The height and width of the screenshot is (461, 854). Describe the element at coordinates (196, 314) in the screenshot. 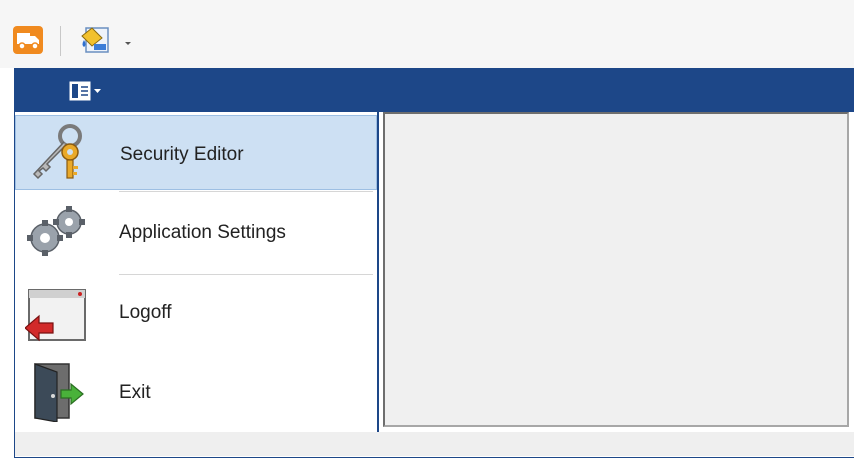

I see `nav-item-logoff: Logoff` at that location.